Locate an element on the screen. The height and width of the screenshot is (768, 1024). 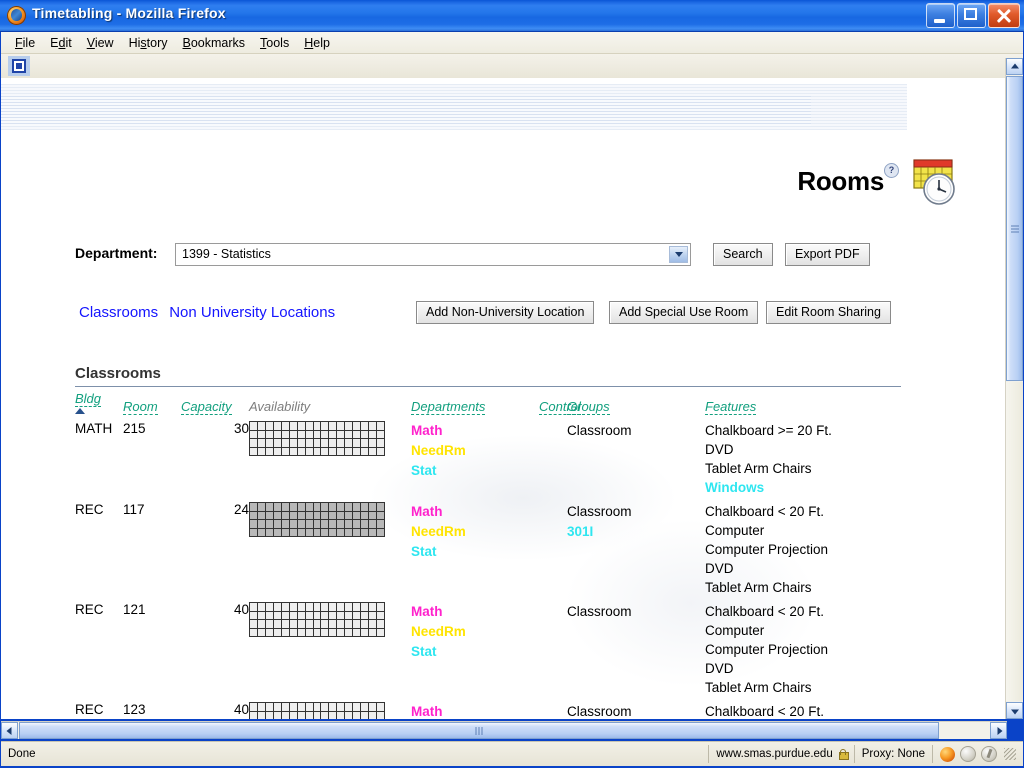
status-circle-icon is located at coordinates (968, 754).